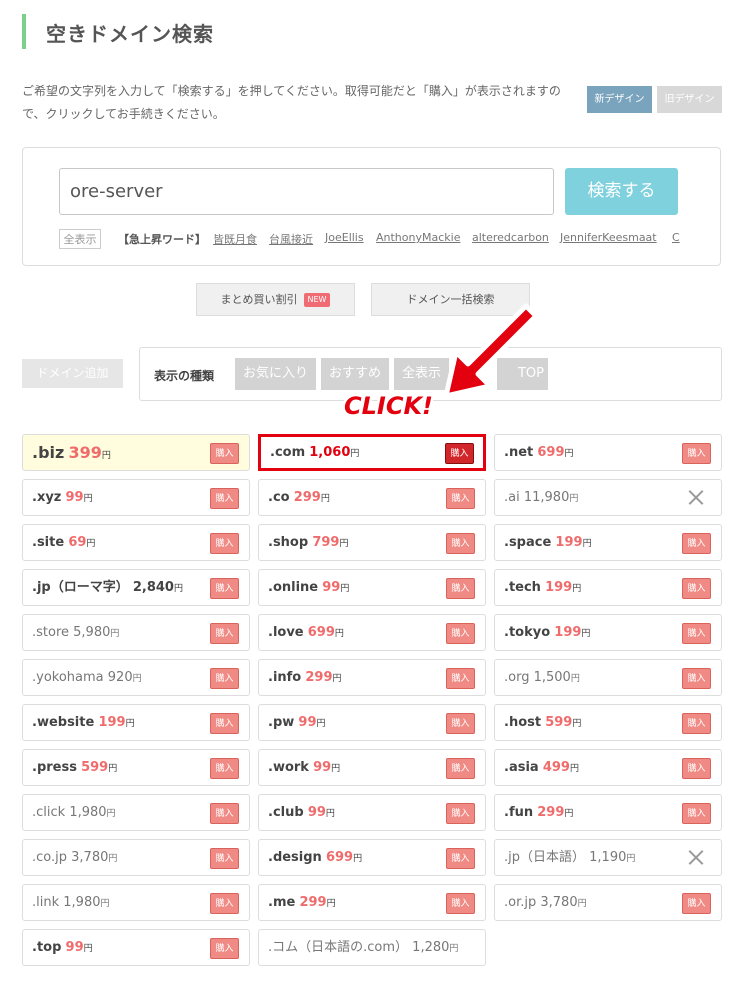 The width and height of the screenshot is (740, 1000). I want to click on search-button: 検索する, so click(621, 191).